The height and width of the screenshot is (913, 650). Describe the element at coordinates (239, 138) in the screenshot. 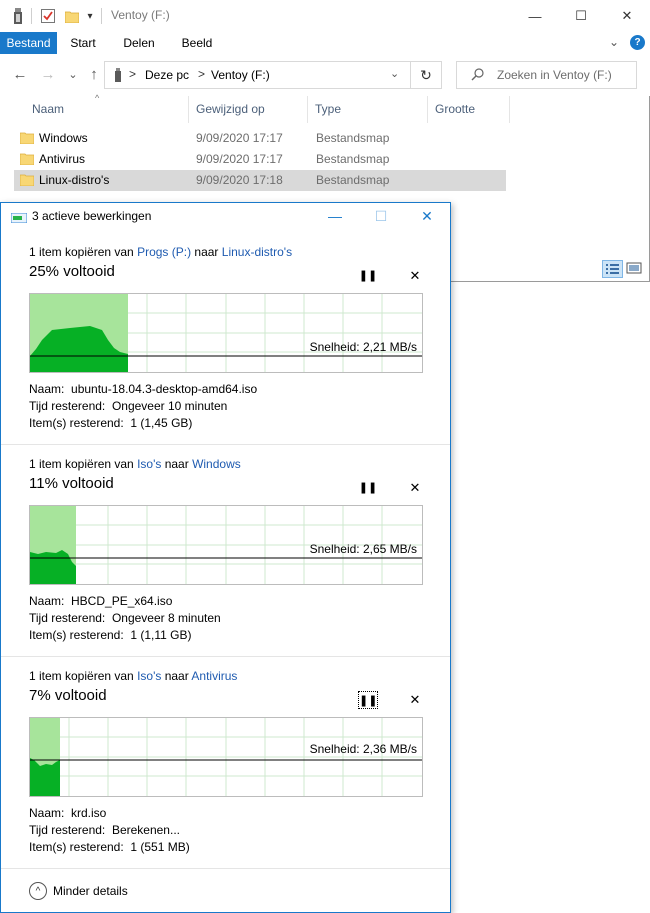

I see `file-modified: 9/09/2020 17:17` at that location.